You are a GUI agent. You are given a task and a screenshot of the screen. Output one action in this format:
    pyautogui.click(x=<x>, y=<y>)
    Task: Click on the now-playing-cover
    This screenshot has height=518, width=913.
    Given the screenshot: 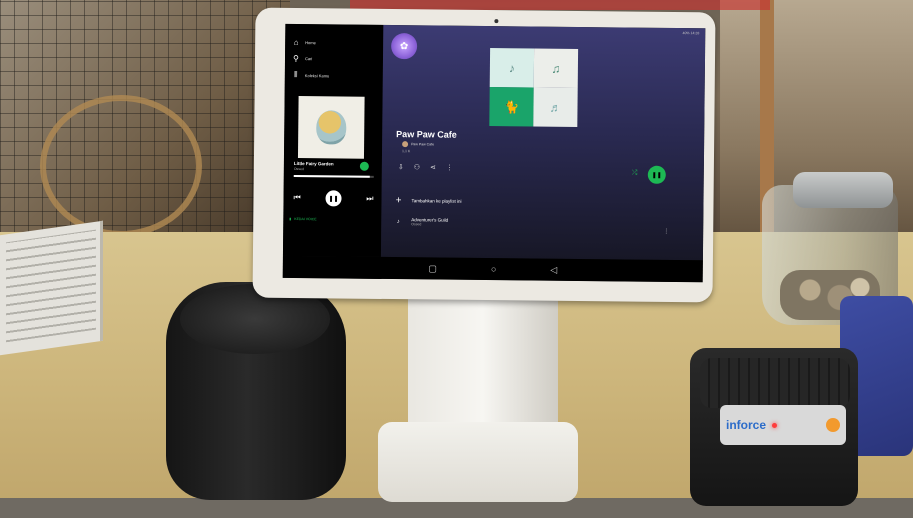 What is the action you would take?
    pyautogui.click(x=331, y=127)
    